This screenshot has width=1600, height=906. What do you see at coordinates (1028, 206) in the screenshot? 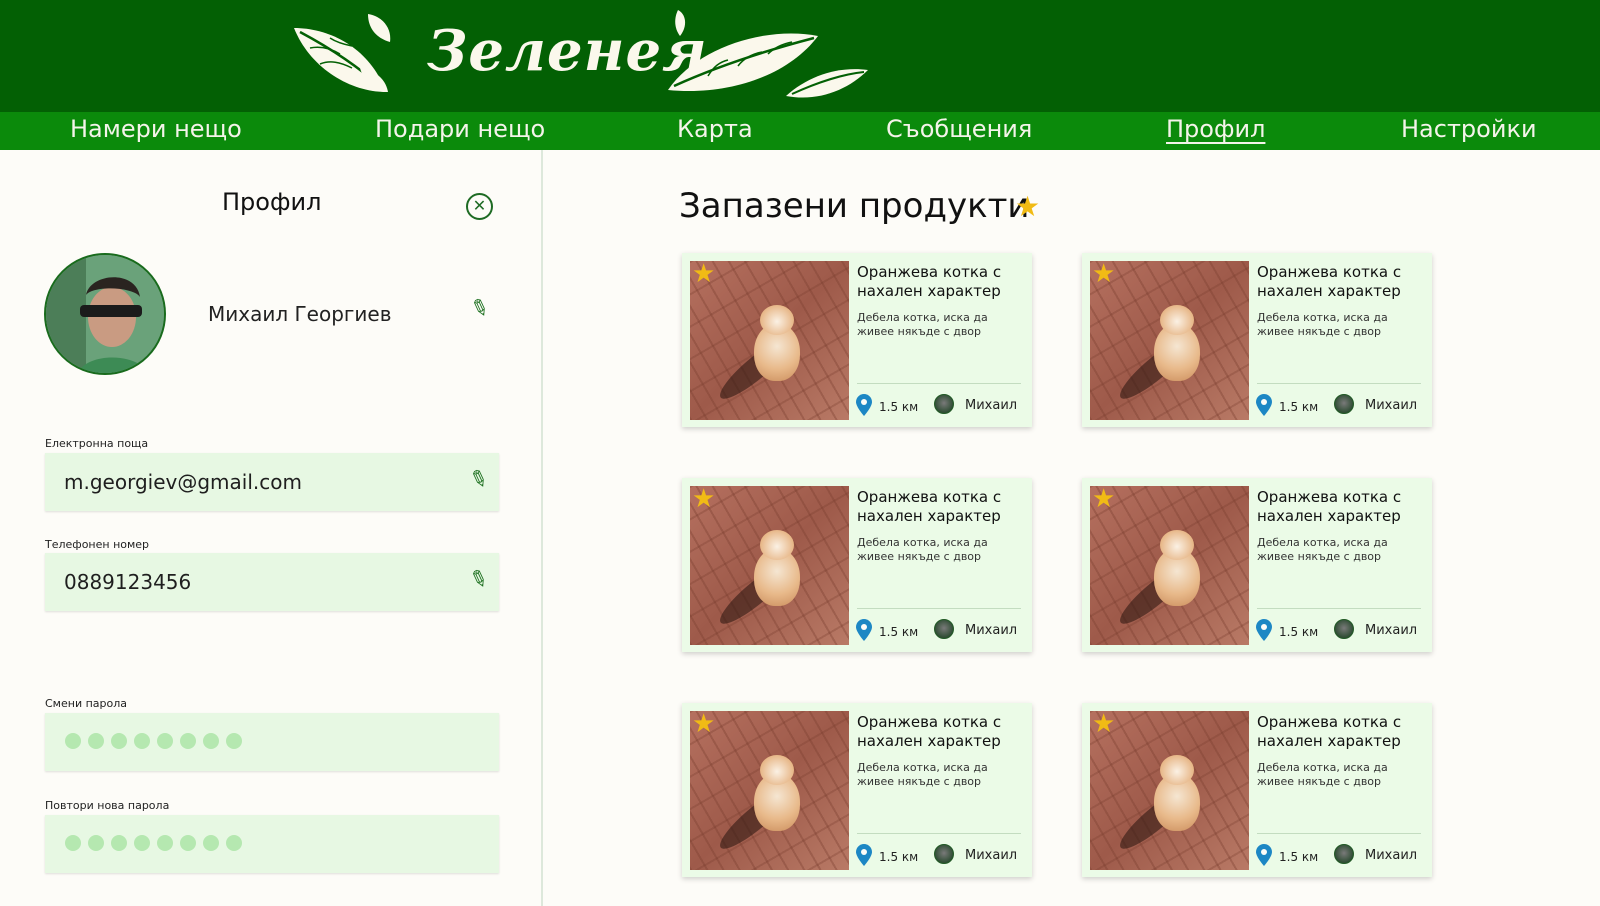
I see `star-icon: ★` at bounding box center [1028, 206].